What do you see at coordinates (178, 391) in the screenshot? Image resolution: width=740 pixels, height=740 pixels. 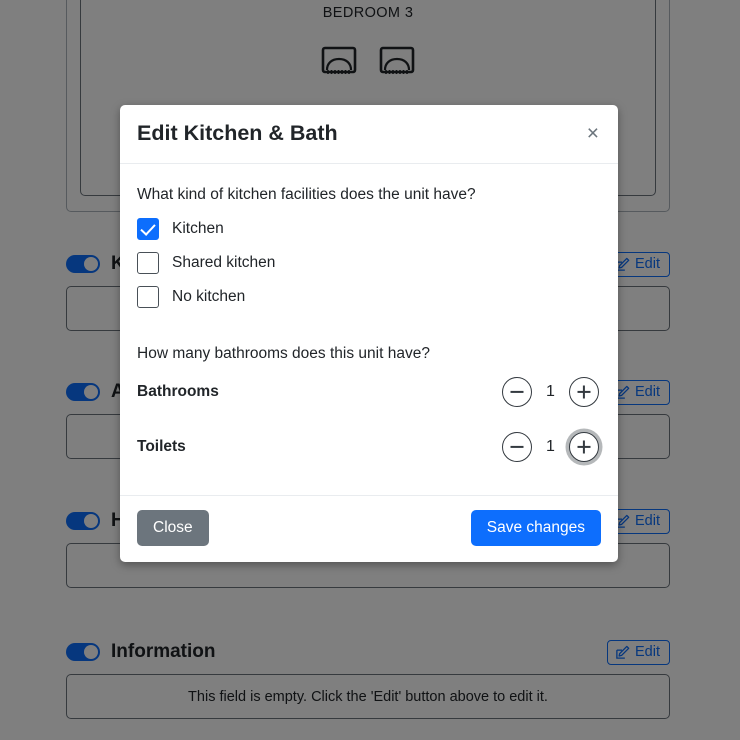 I see `stepper-label-bathrooms: Bathrooms` at bounding box center [178, 391].